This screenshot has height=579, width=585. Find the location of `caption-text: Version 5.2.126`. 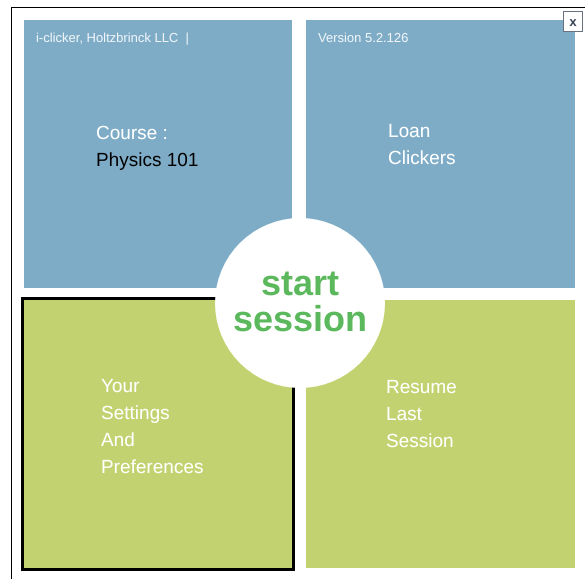

caption-text: Version 5.2.126 is located at coordinates (363, 38).